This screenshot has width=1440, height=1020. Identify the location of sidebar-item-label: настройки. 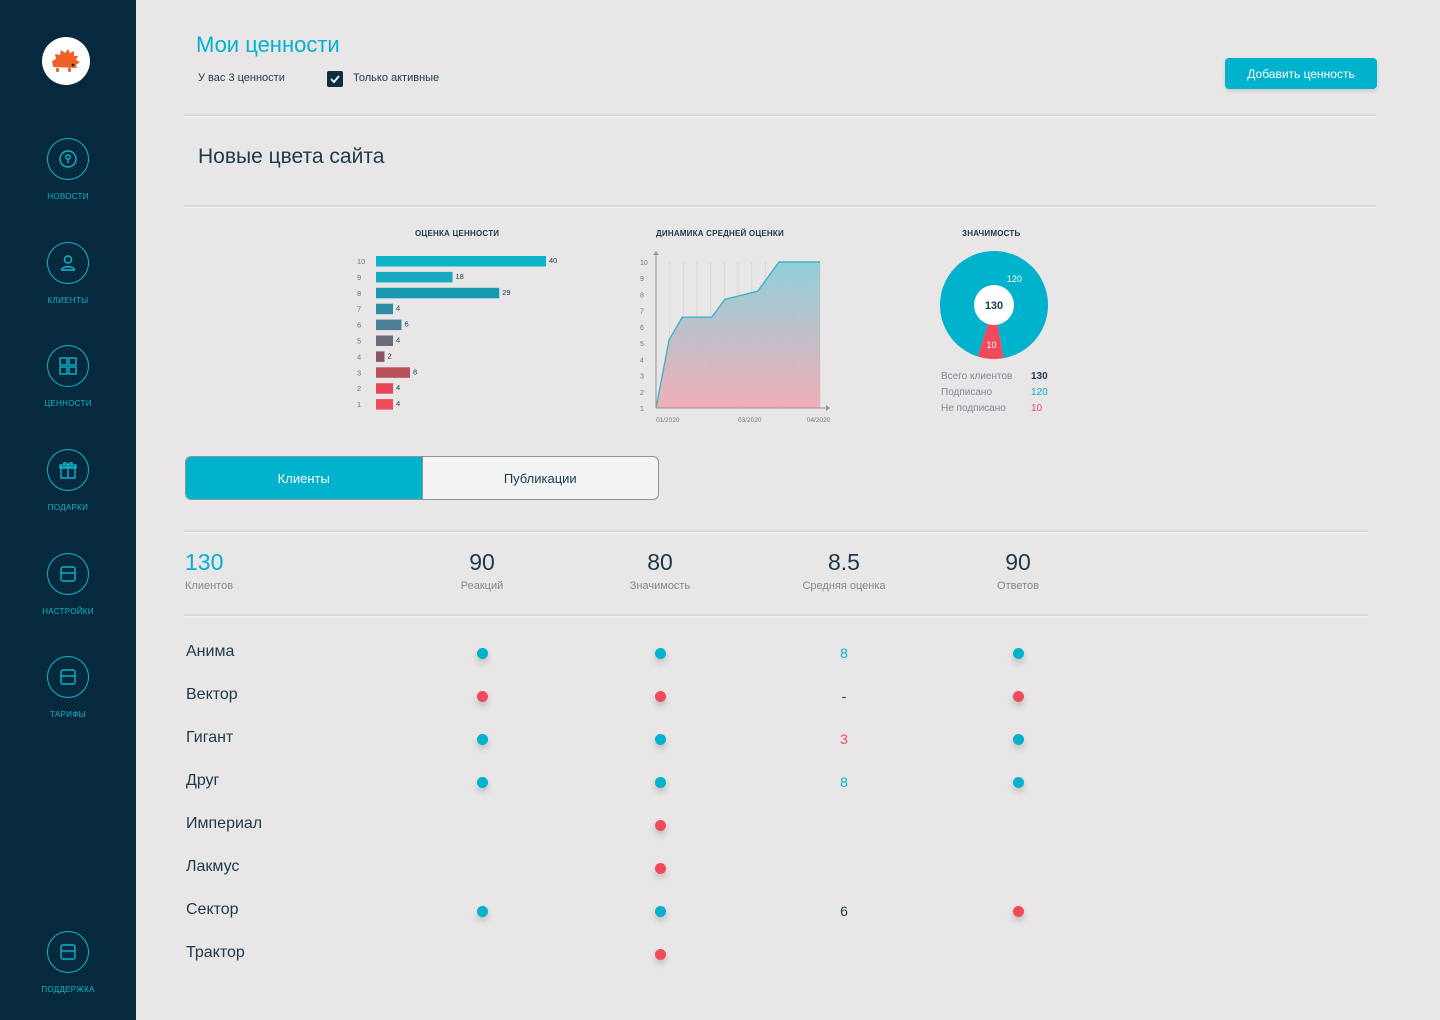
(68, 611).